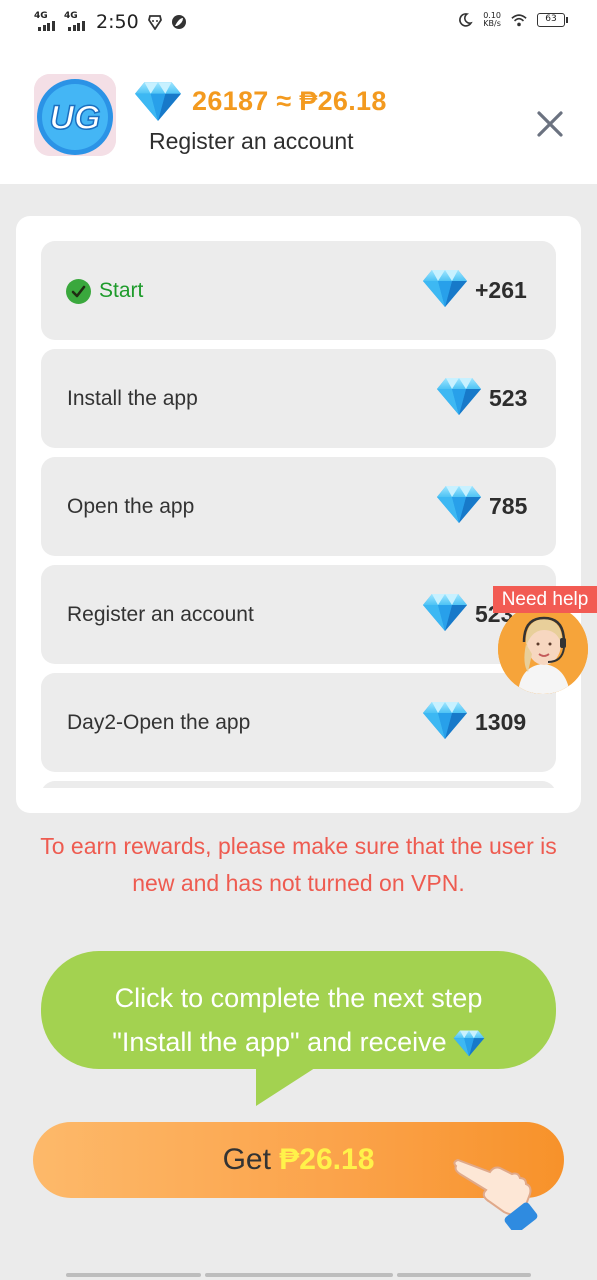 The image size is (597, 1280). I want to click on step-label: Start, so click(121, 290).